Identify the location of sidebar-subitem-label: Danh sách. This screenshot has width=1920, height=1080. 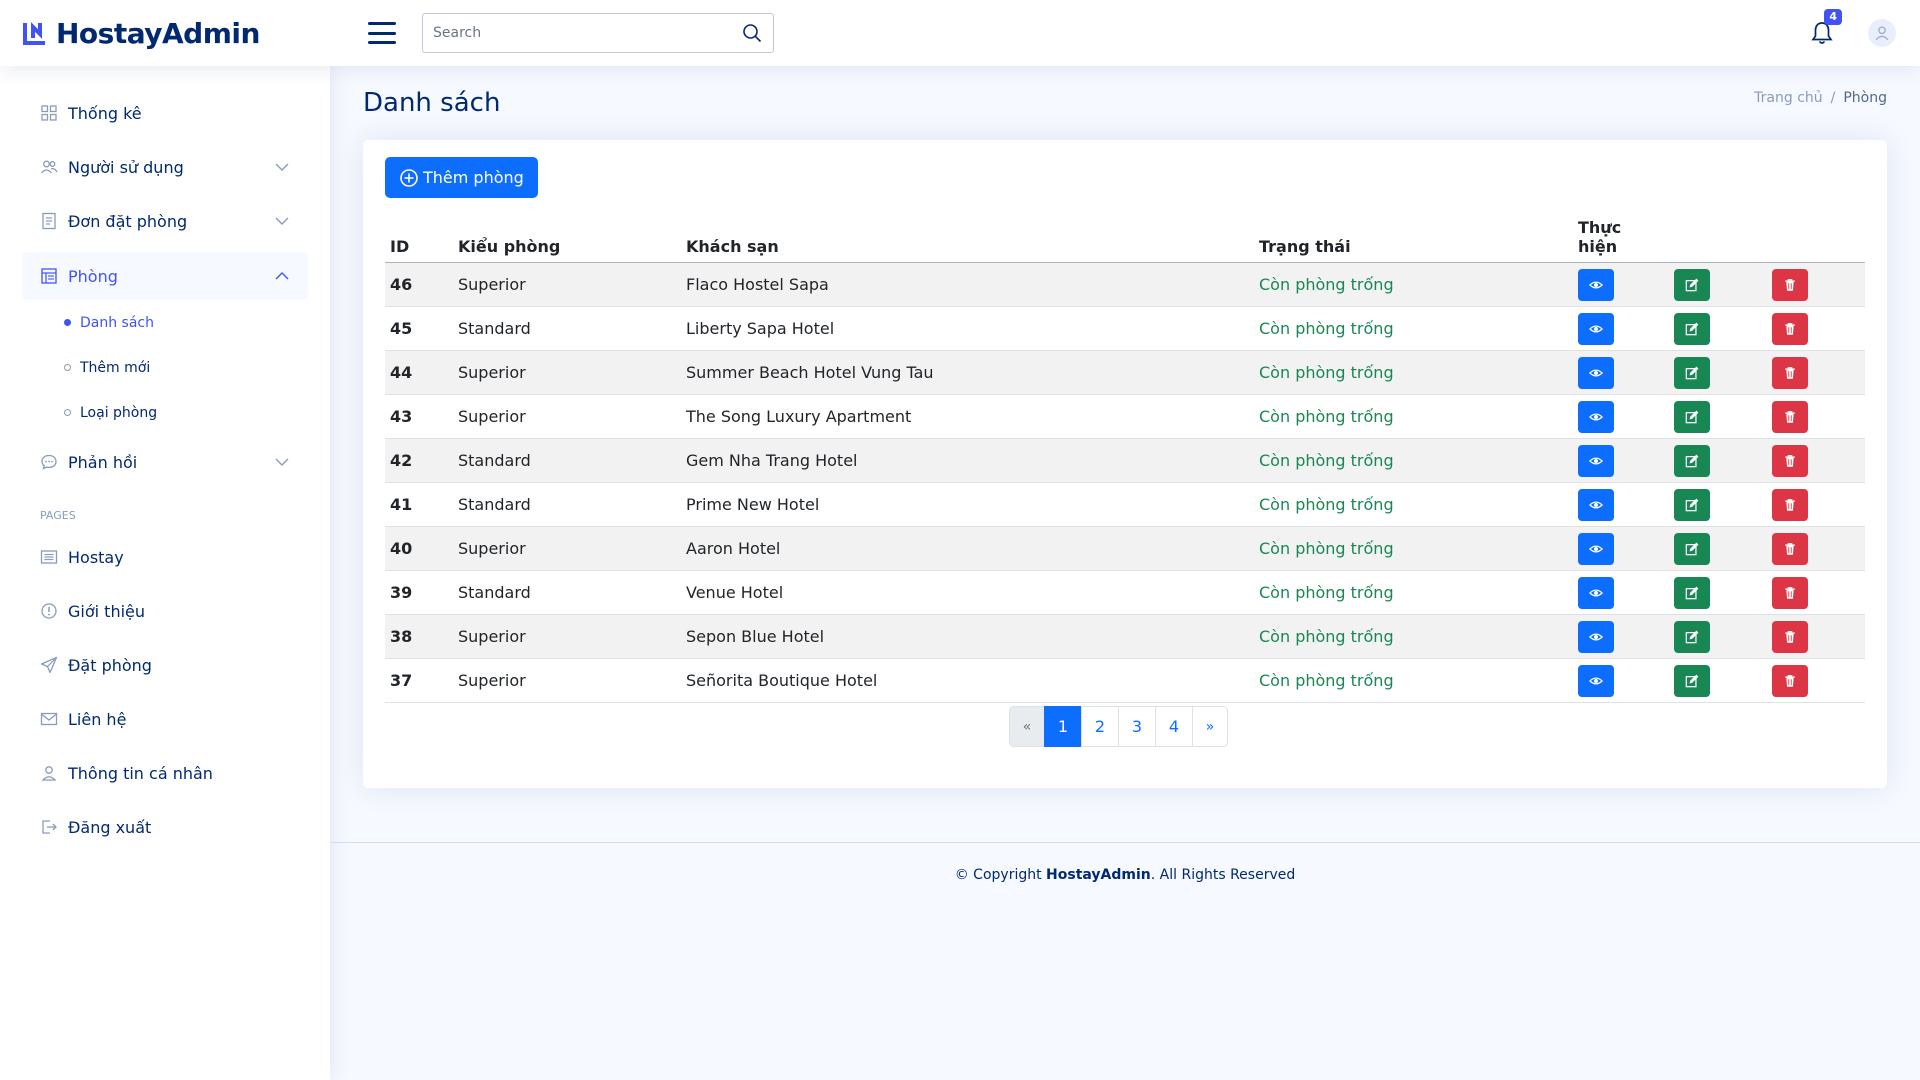
(117, 322).